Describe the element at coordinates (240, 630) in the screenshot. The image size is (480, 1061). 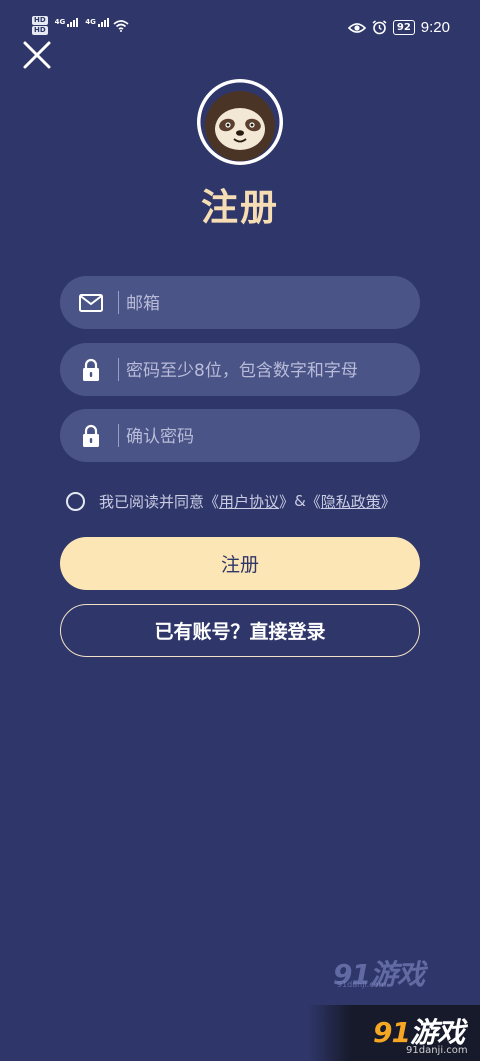
I see `login-button: 已有账号？直接登录` at that location.